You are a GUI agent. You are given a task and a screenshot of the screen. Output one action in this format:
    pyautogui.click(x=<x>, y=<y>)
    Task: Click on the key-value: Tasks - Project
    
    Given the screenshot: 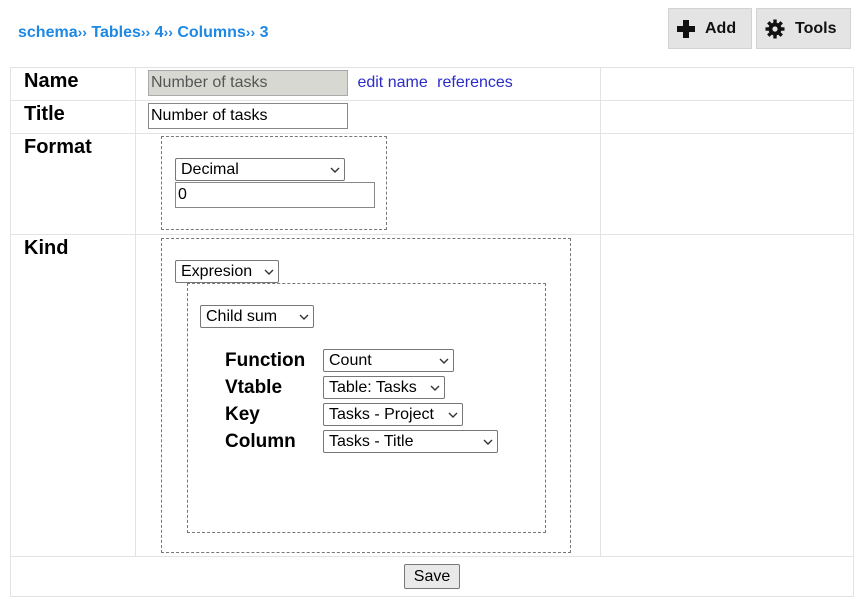 What is the action you would take?
    pyautogui.click(x=381, y=414)
    